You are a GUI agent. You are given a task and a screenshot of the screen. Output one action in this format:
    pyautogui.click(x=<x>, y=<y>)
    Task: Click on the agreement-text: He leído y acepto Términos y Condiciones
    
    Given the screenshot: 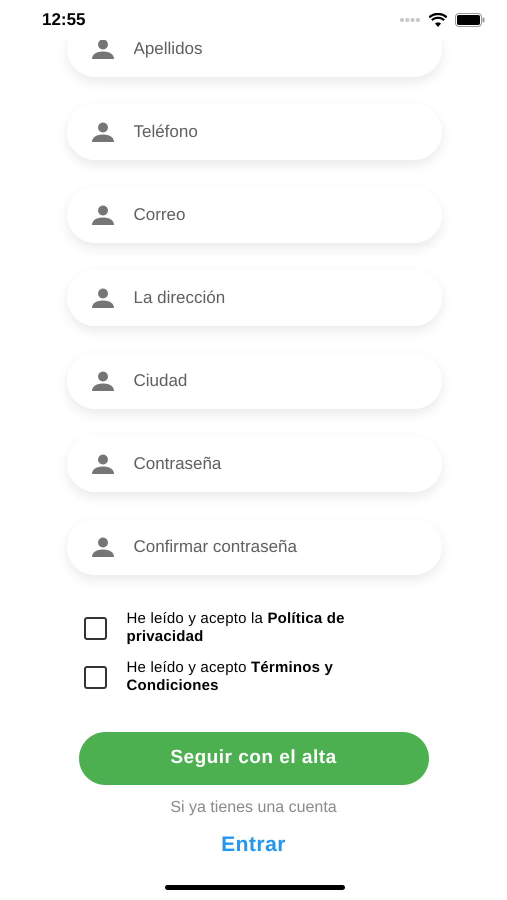 What is the action you would take?
    pyautogui.click(x=230, y=677)
    